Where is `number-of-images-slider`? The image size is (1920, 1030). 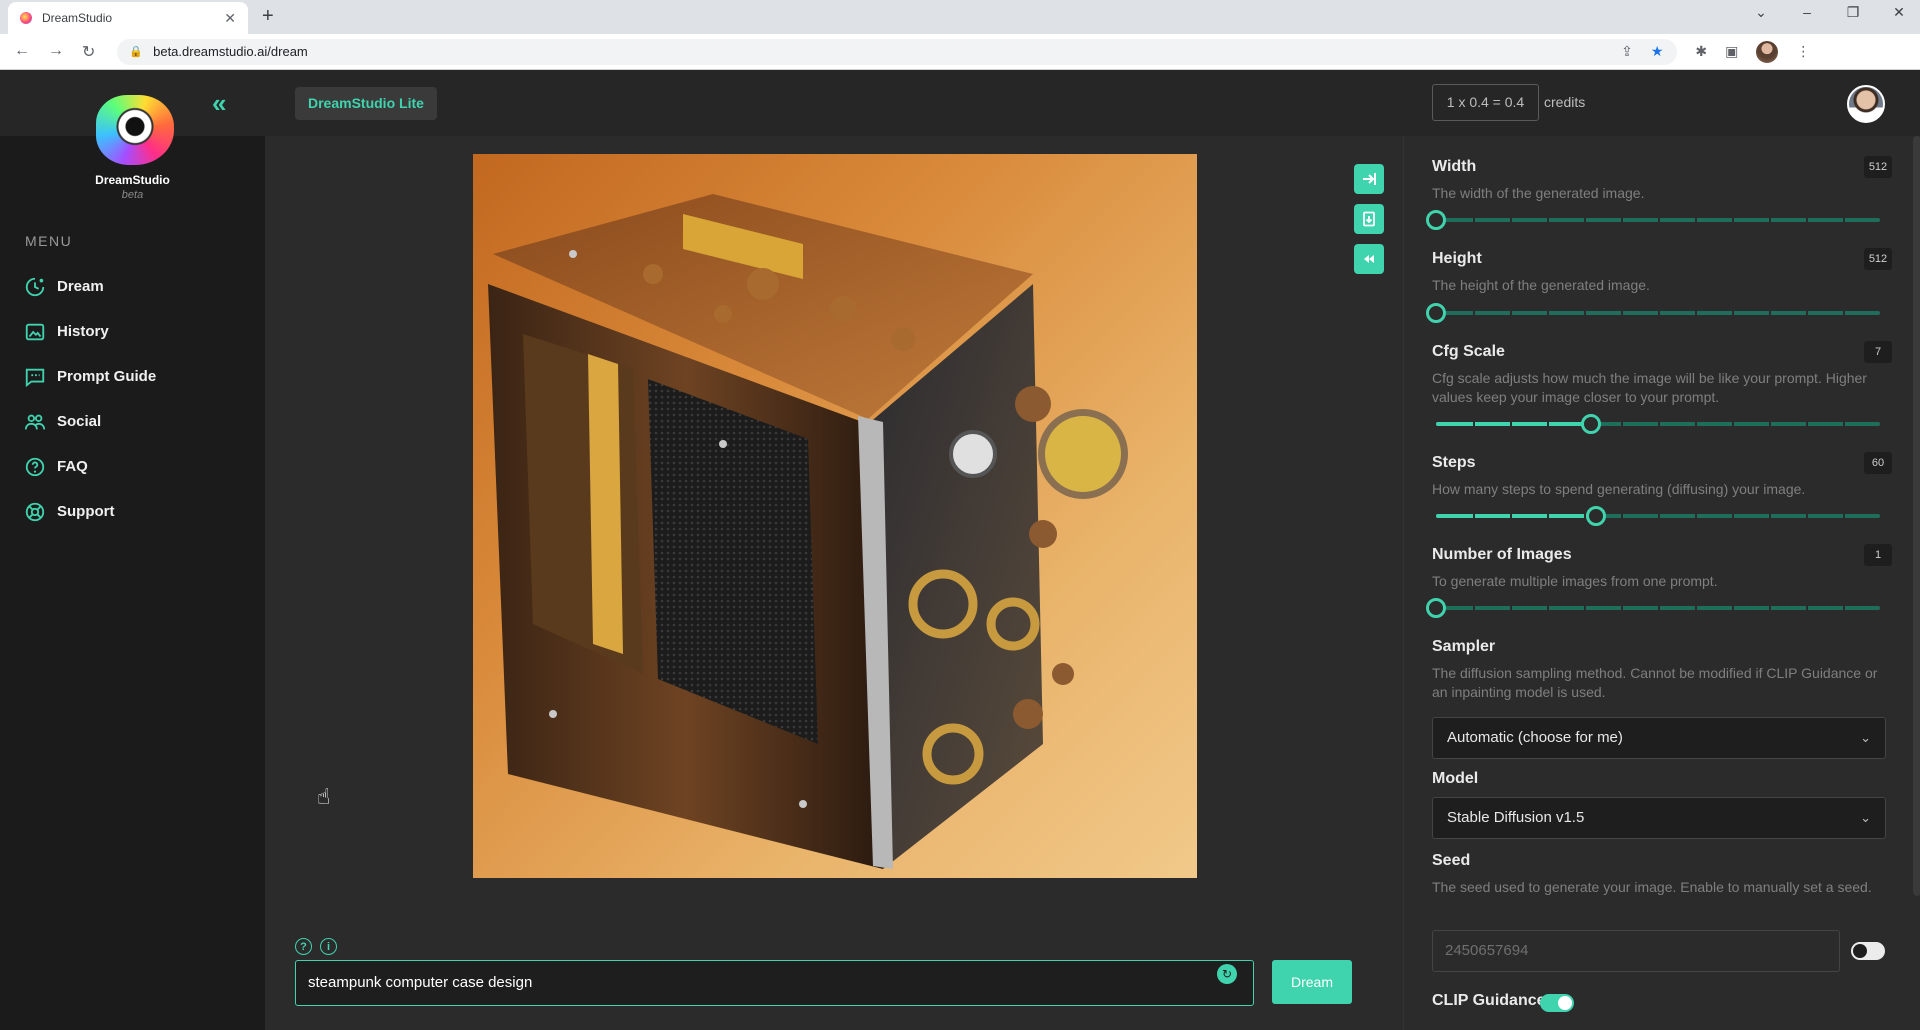 number-of-images-slider is located at coordinates (1653, 608).